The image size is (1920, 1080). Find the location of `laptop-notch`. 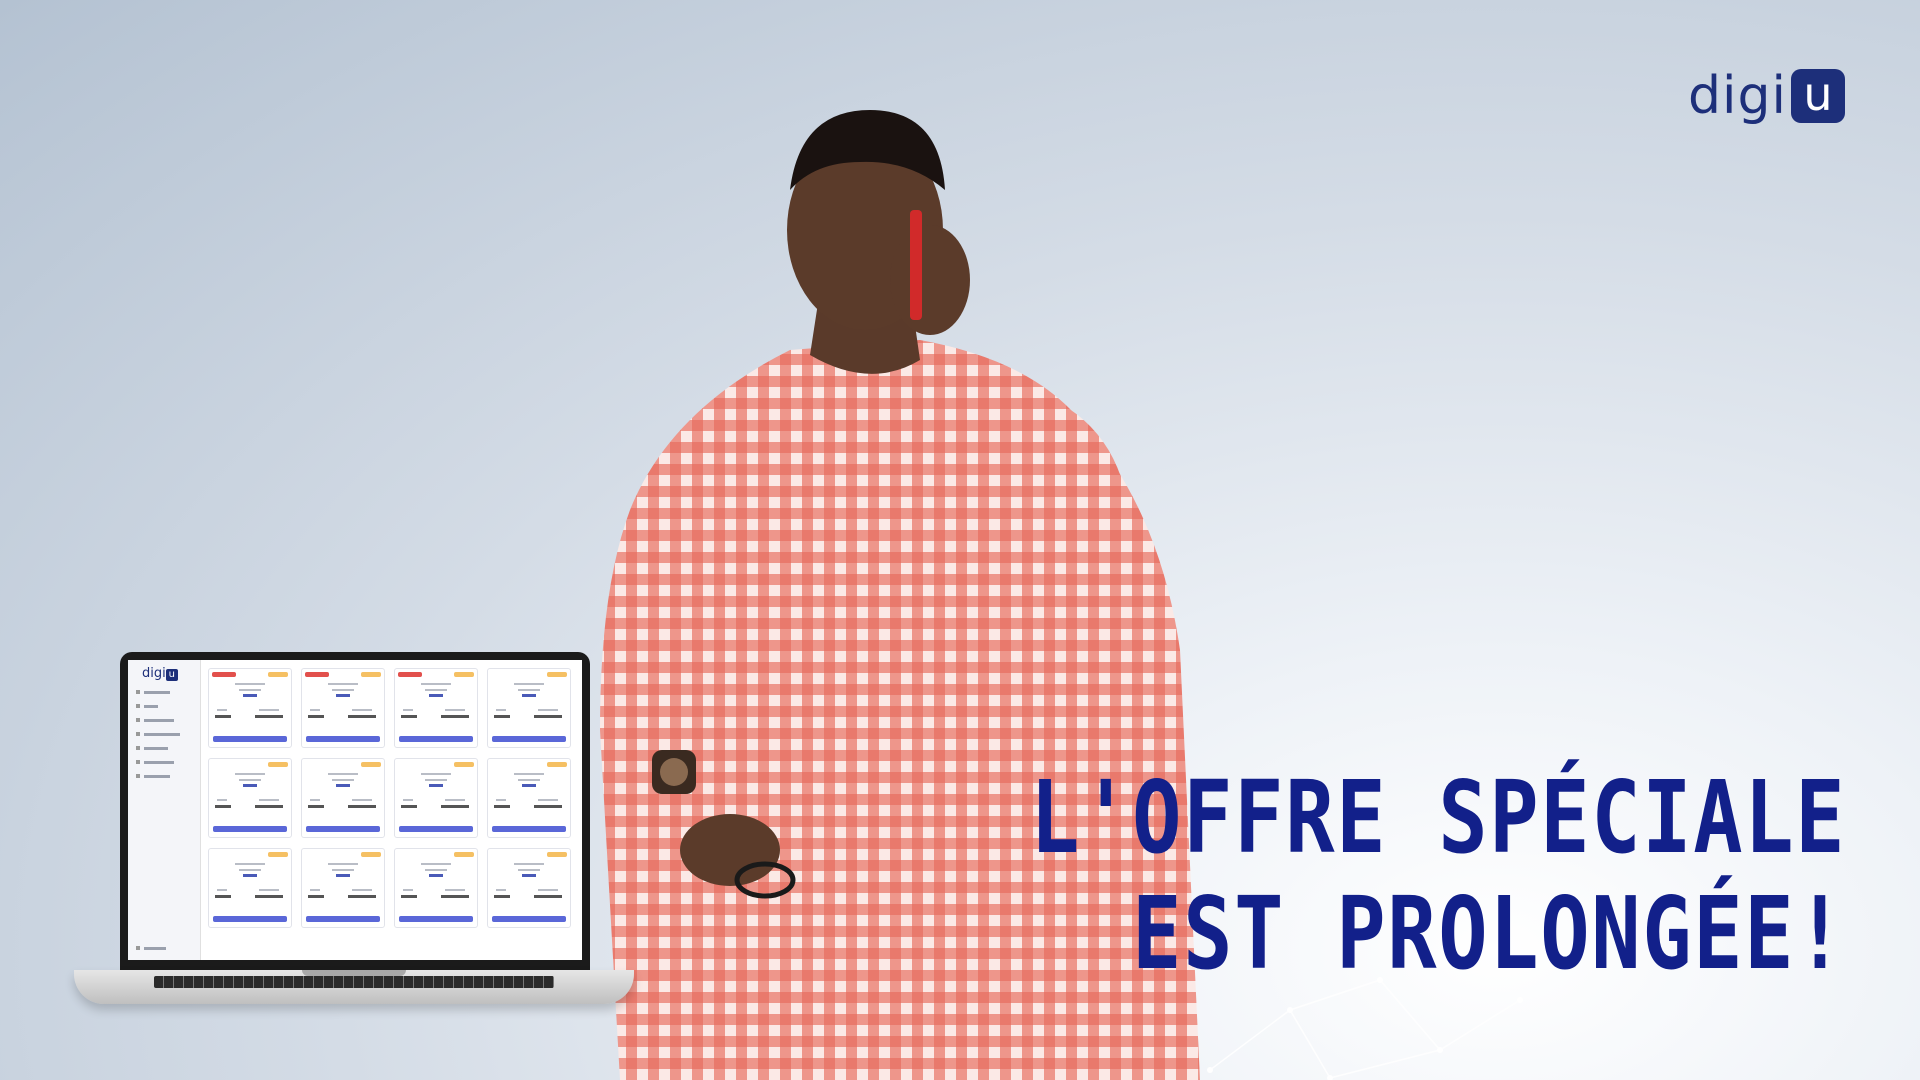

laptop-notch is located at coordinates (354, 973).